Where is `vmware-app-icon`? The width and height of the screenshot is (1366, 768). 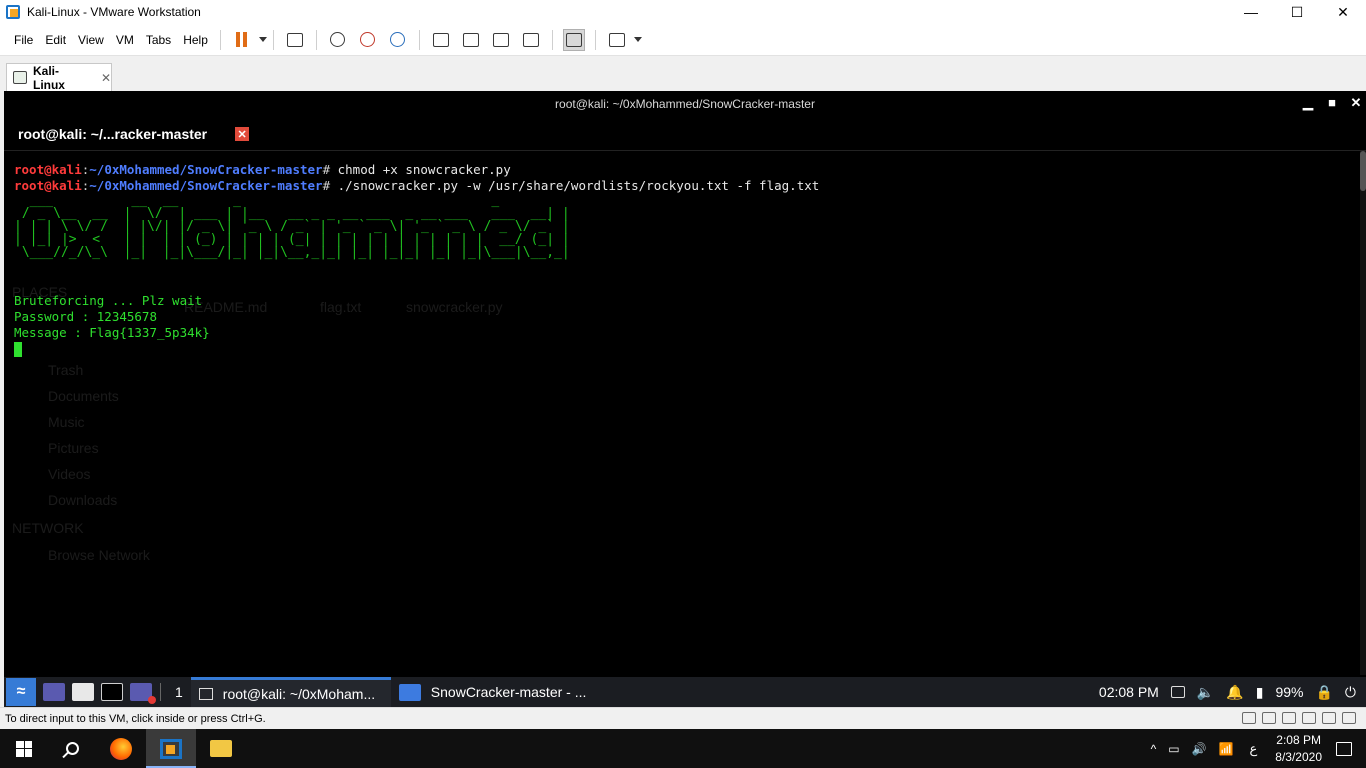
vmware-app-icon is located at coordinates (13, 12).